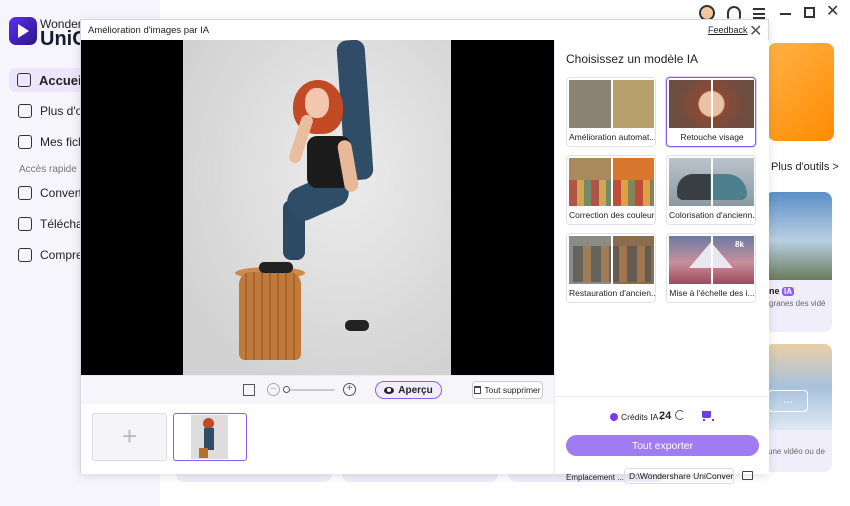 Image resolution: width=850 pixels, height=506 pixels. I want to click on sidebar-item-compress: Compres, so click(49, 255).